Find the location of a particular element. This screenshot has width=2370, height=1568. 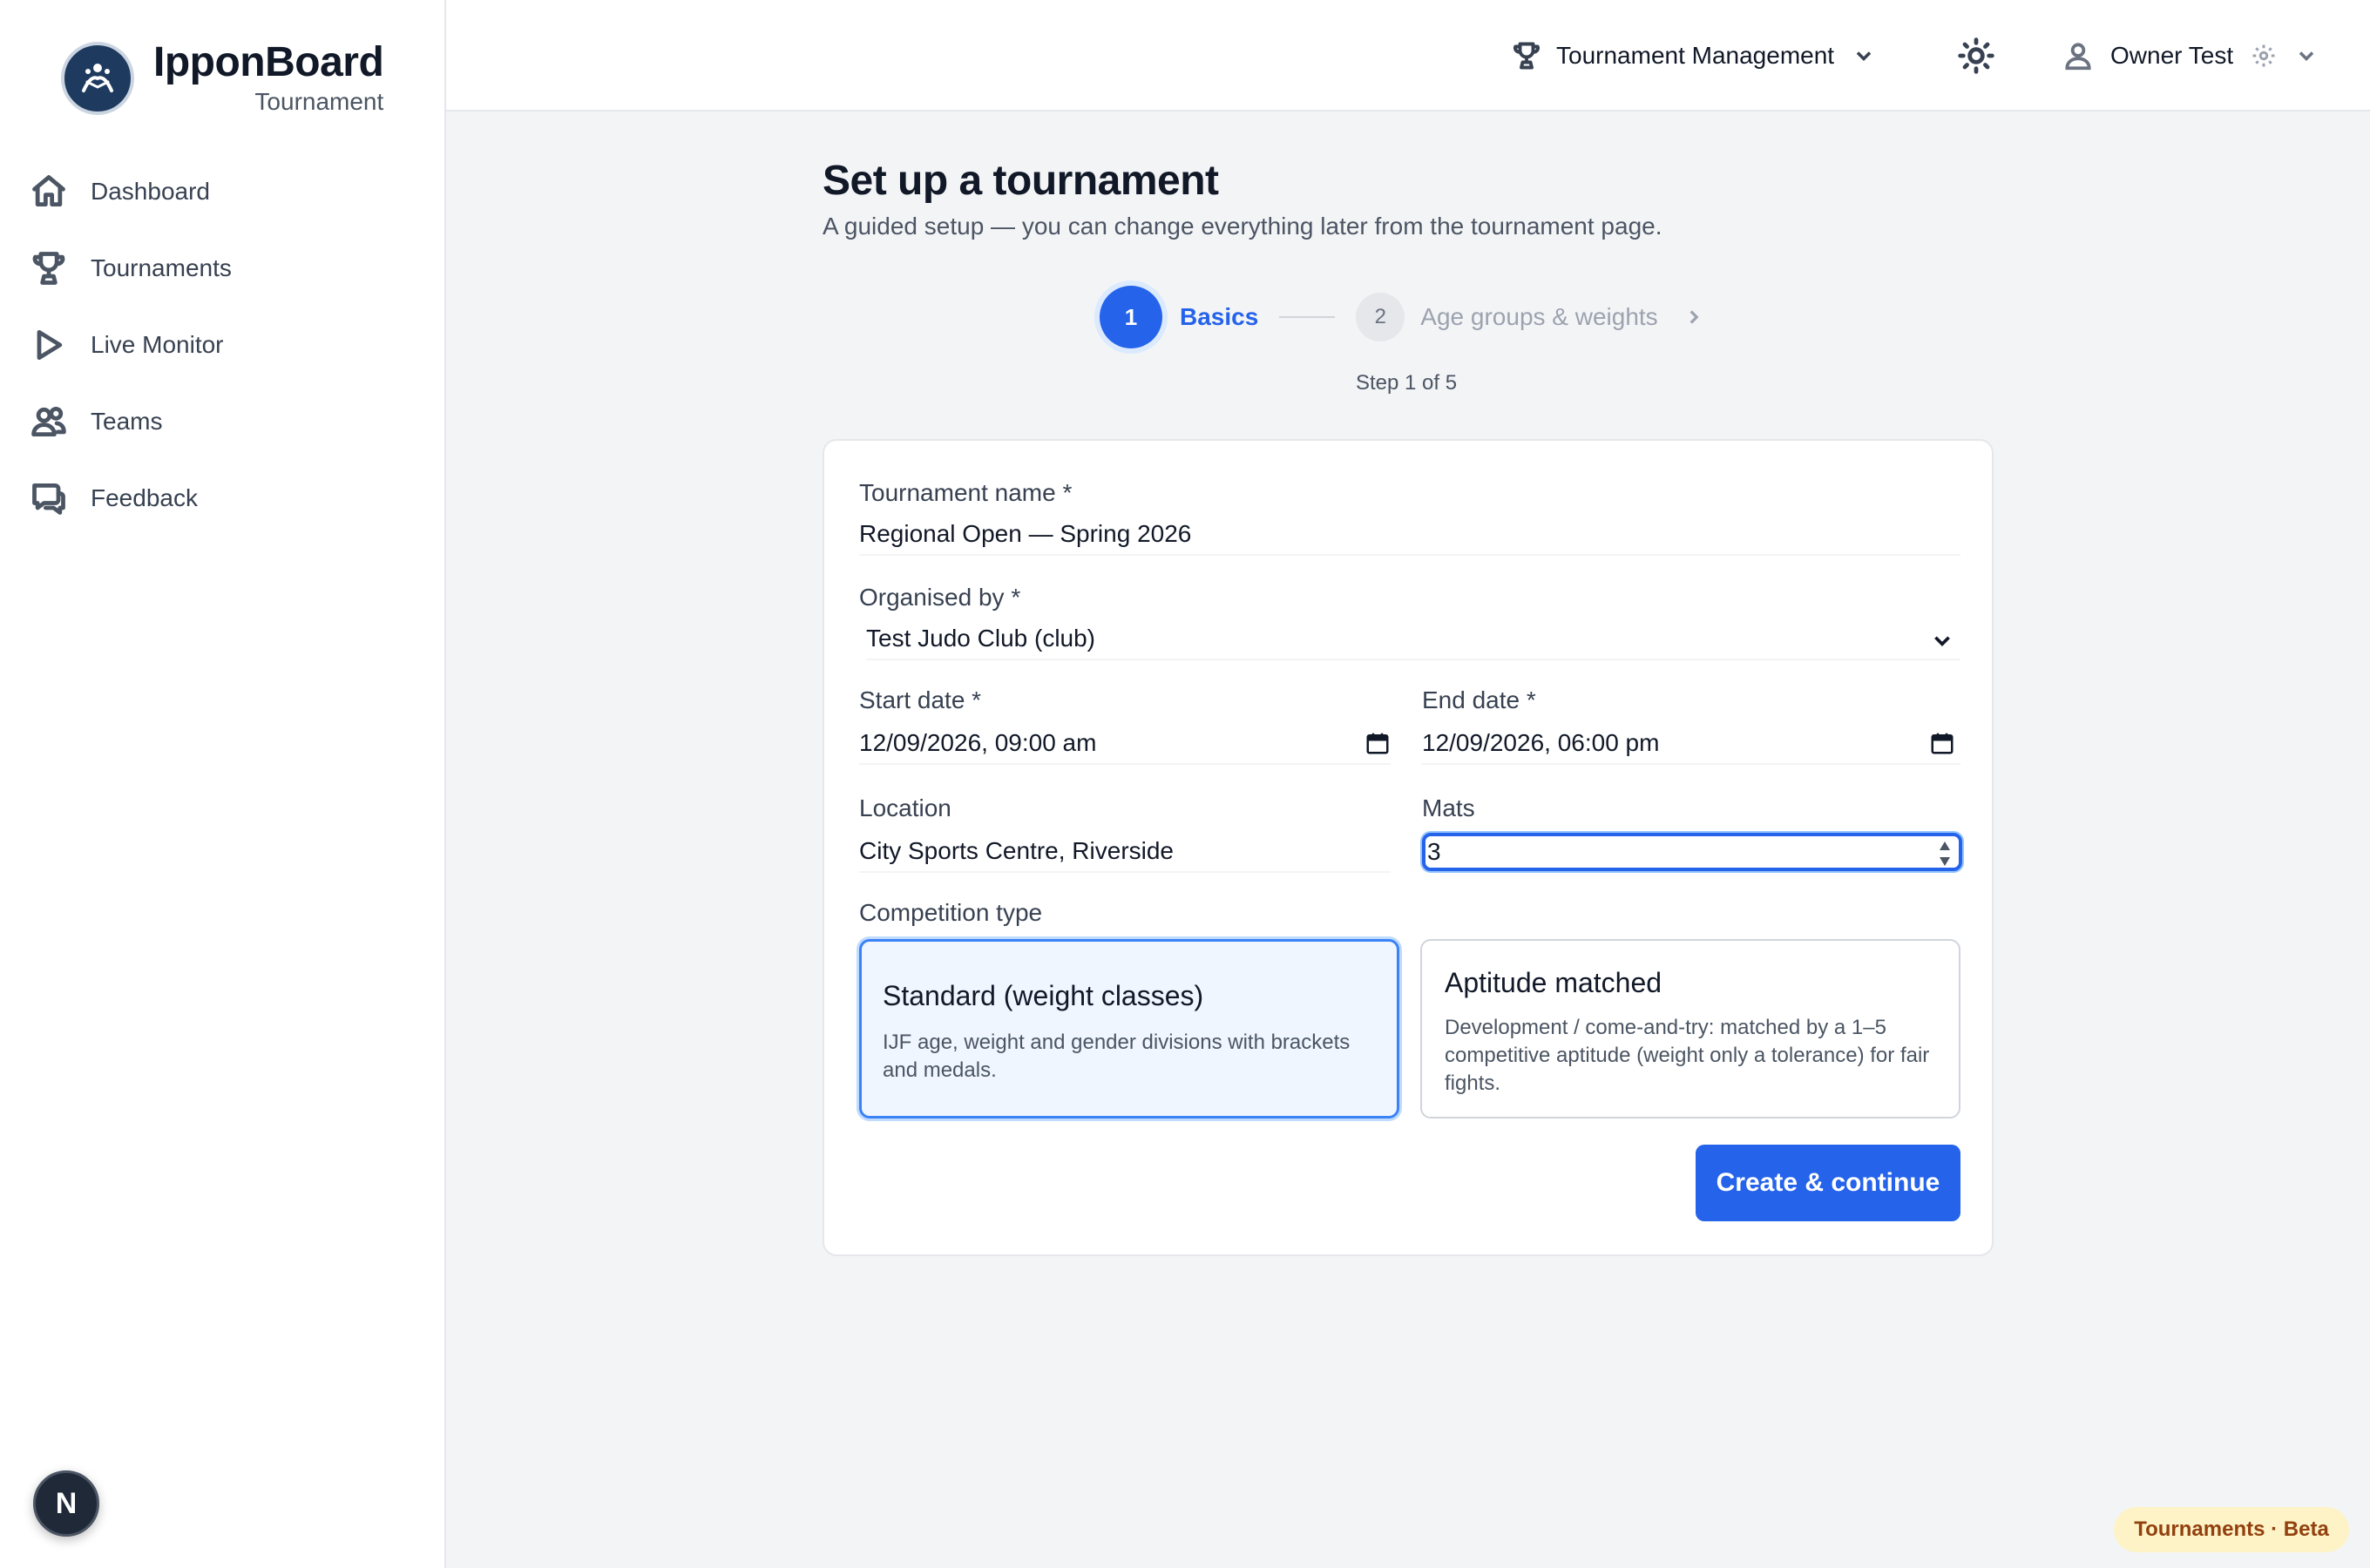

sidebar-item-teams: Teams is located at coordinates (221, 421).